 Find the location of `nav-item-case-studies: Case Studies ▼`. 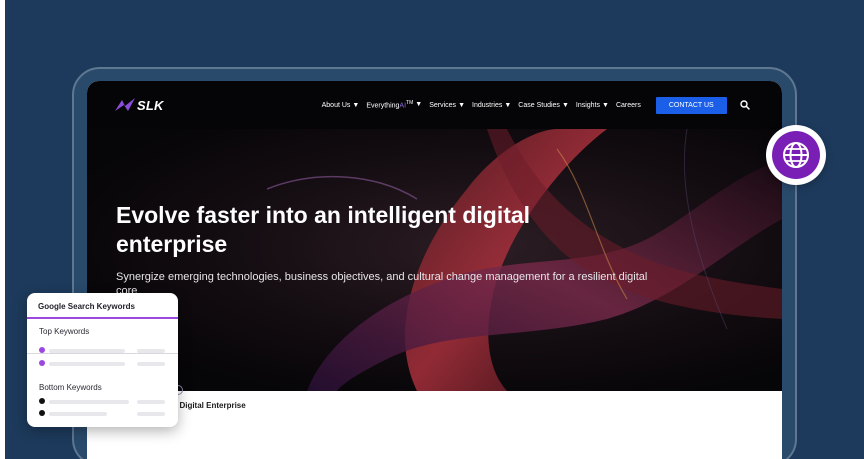

nav-item-case-studies: Case Studies ▼ is located at coordinates (543, 105).